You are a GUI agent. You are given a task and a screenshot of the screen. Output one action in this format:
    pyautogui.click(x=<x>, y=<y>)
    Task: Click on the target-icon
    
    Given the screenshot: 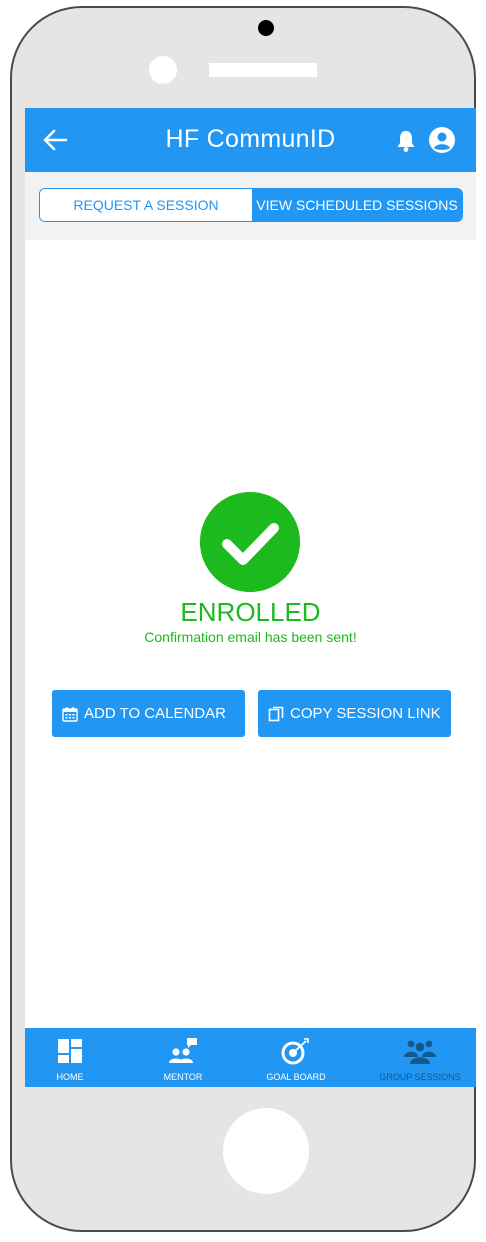 What is the action you would take?
    pyautogui.click(x=295, y=1051)
    